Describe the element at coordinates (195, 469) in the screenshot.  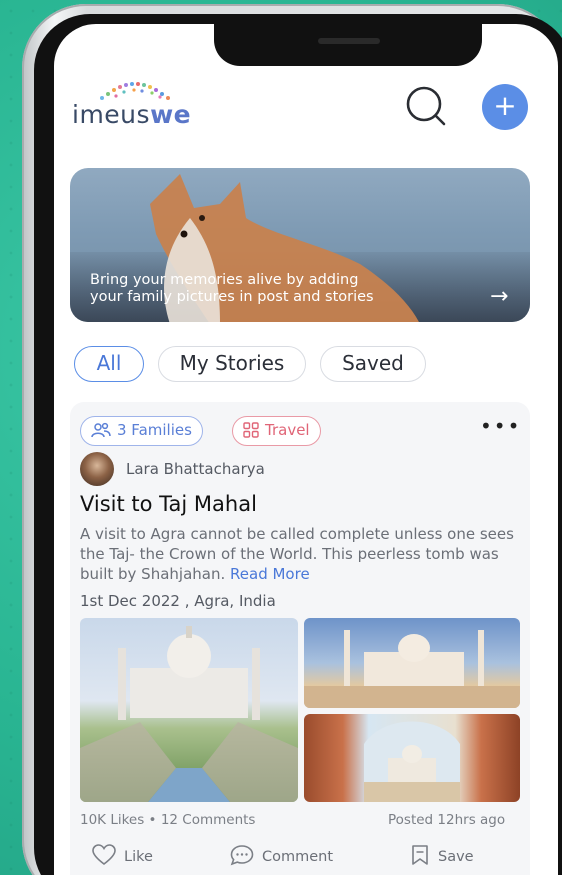
I see `author-name: Lara Bhattacharya` at that location.